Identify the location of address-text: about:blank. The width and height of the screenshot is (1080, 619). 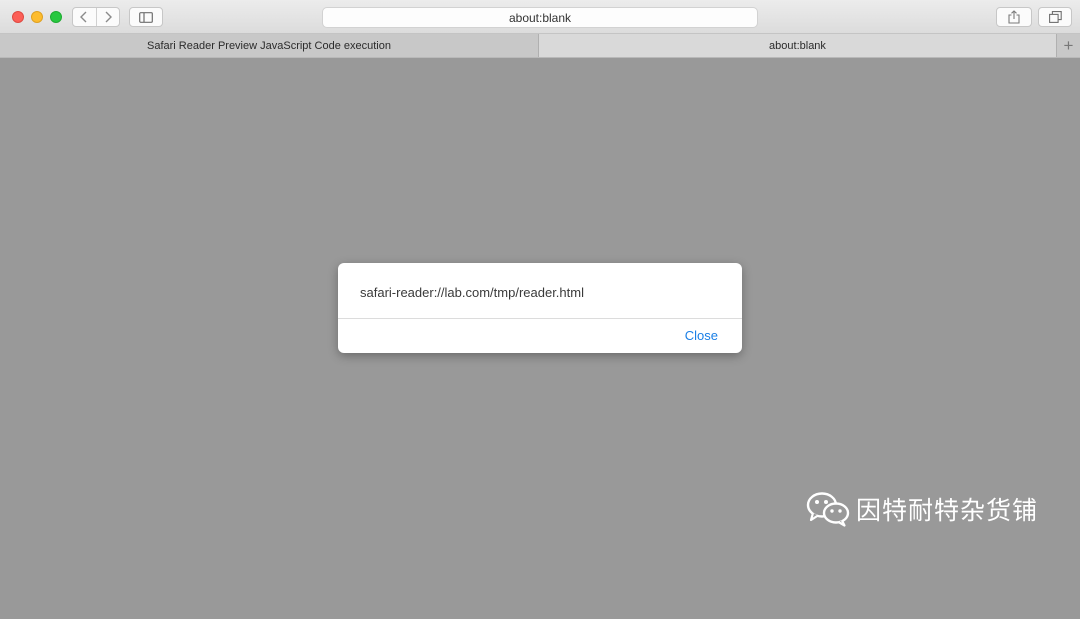
(540, 17).